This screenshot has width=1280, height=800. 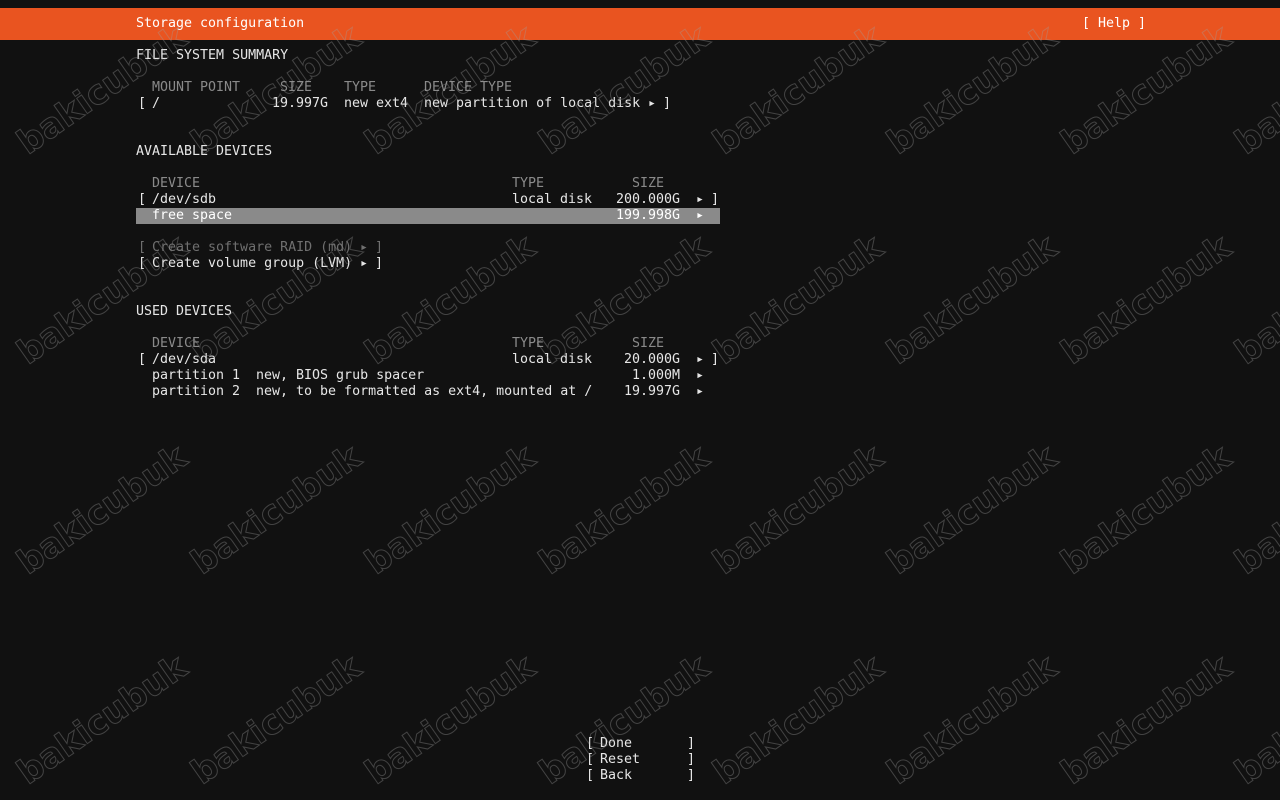 What do you see at coordinates (616, 743) in the screenshot?
I see `done-label: Done` at bounding box center [616, 743].